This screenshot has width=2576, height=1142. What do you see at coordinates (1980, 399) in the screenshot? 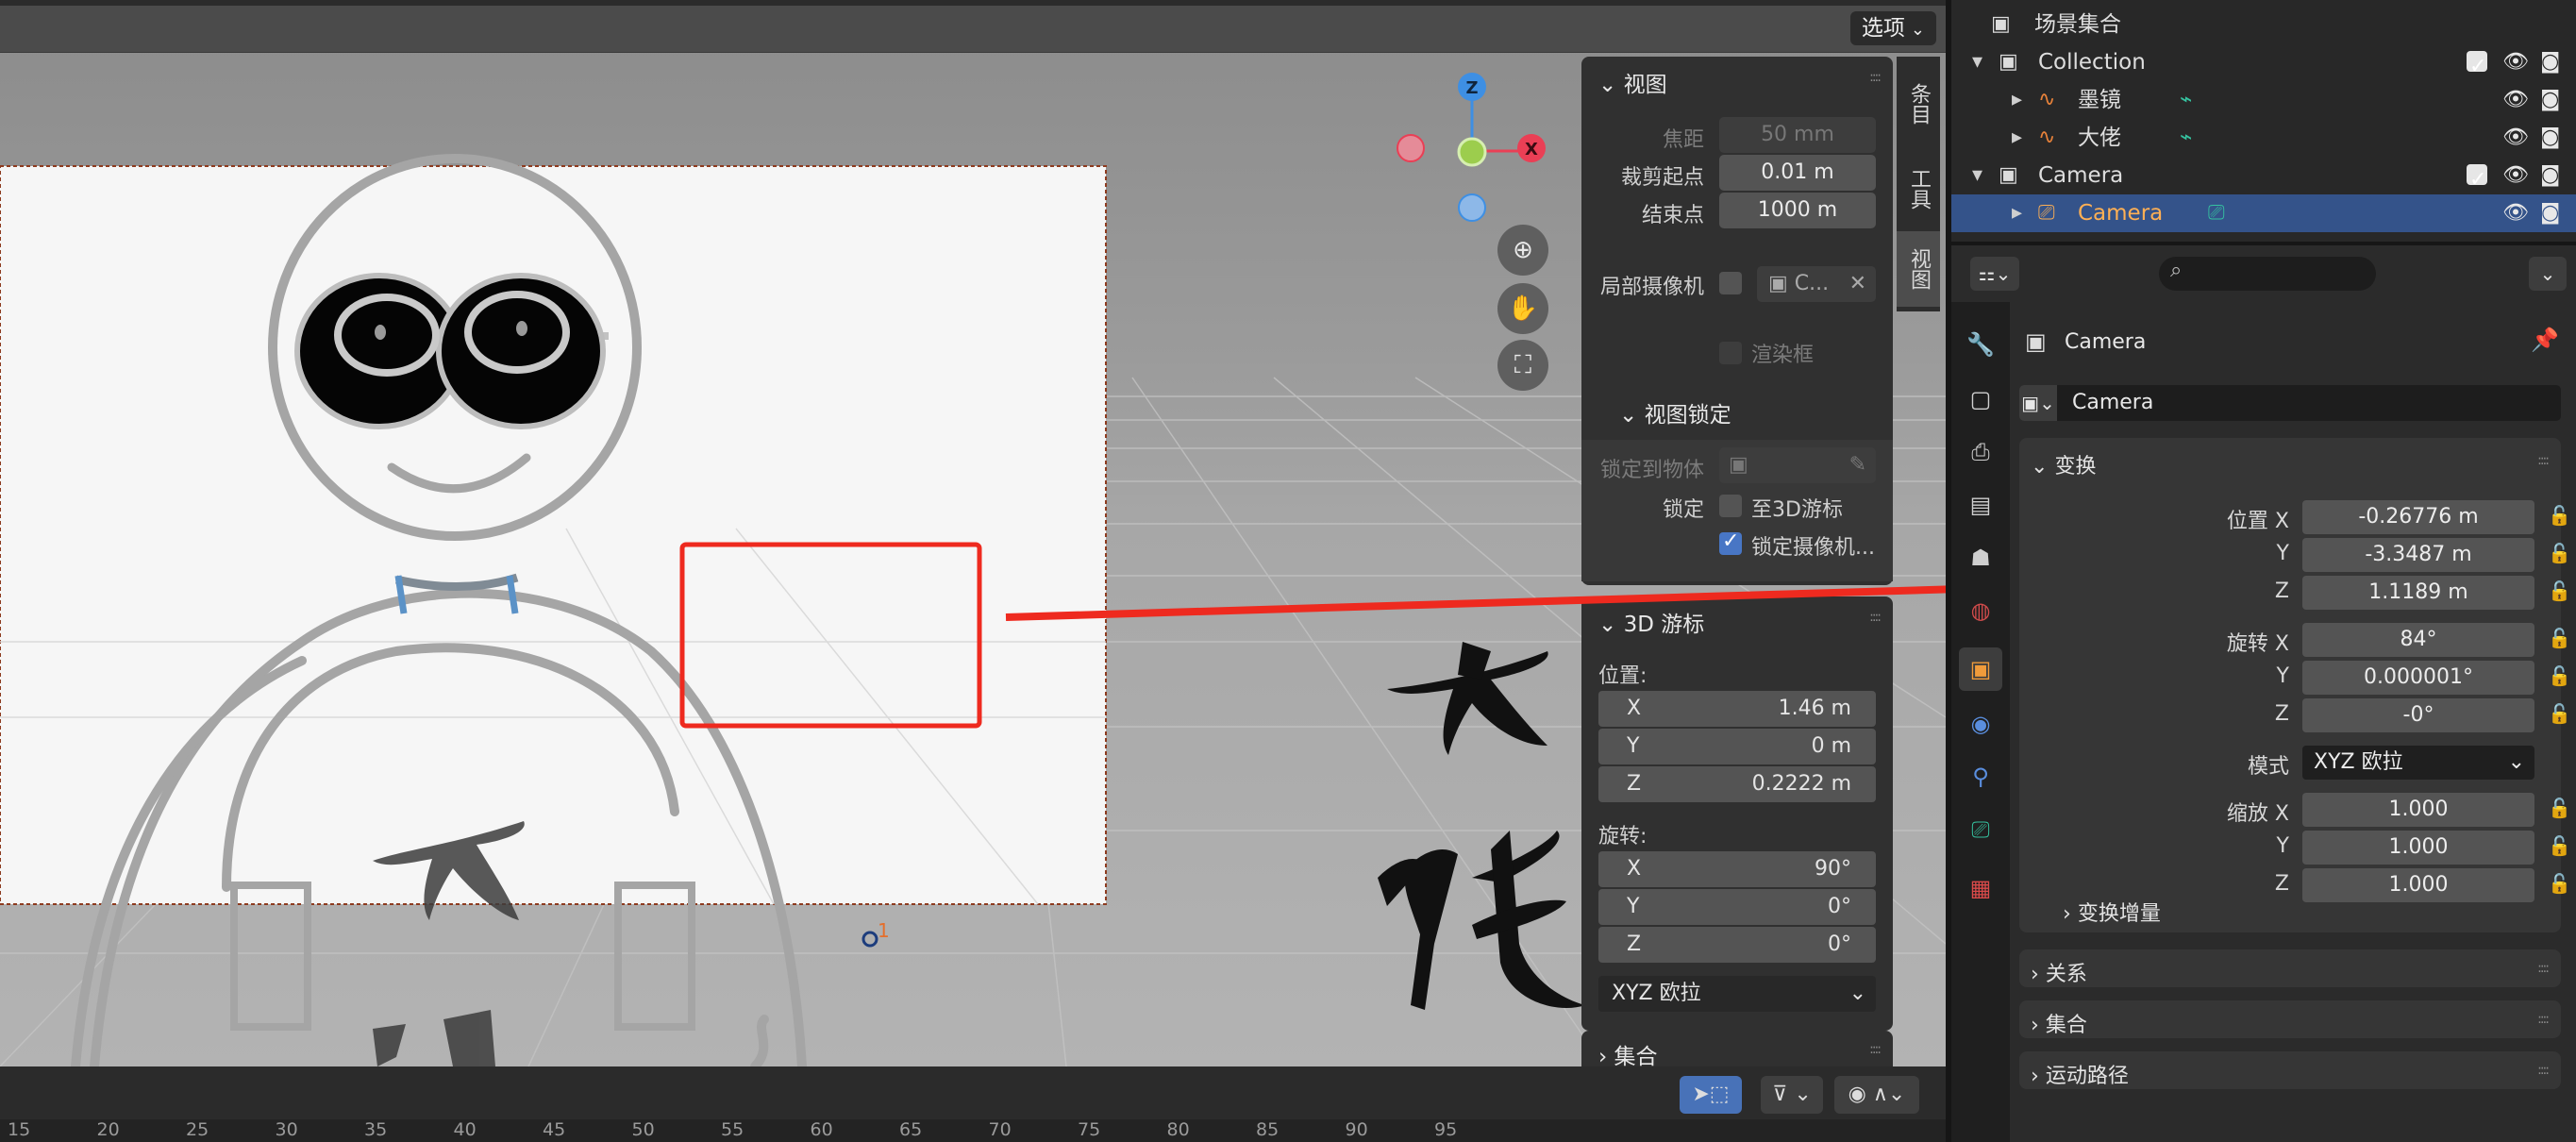
I see `render-tab-icon: ▢` at bounding box center [1980, 399].